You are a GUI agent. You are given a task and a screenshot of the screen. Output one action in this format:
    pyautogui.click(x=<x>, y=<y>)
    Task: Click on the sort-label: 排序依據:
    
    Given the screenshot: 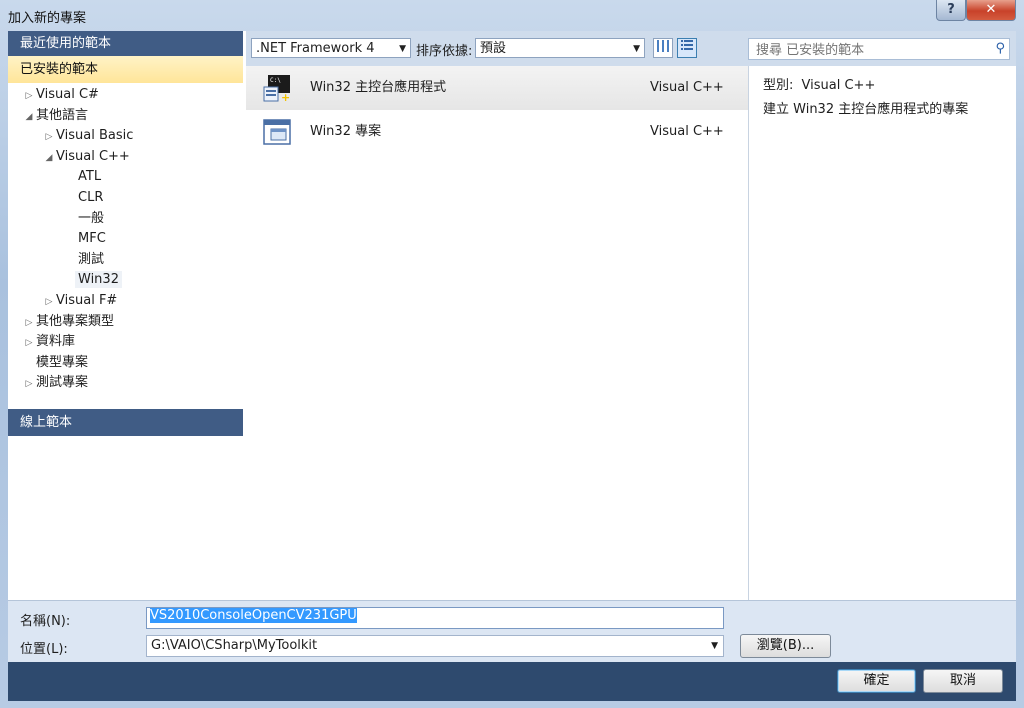 What is the action you would take?
    pyautogui.click(x=444, y=51)
    